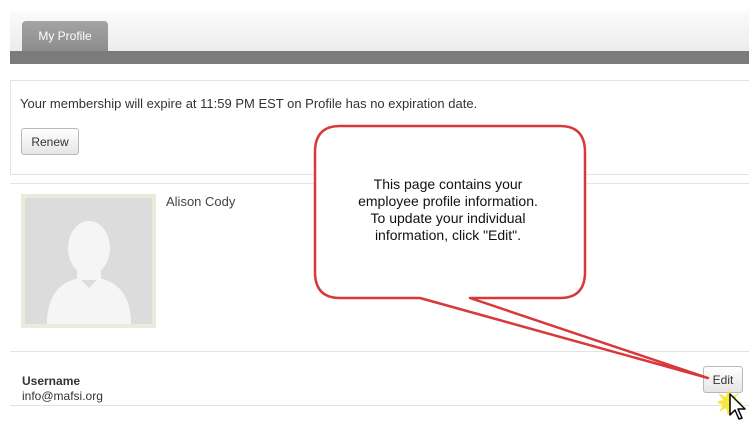 The image size is (749, 426). Describe the element at coordinates (89, 272) in the screenshot. I see `person-silhouette-icon` at that location.